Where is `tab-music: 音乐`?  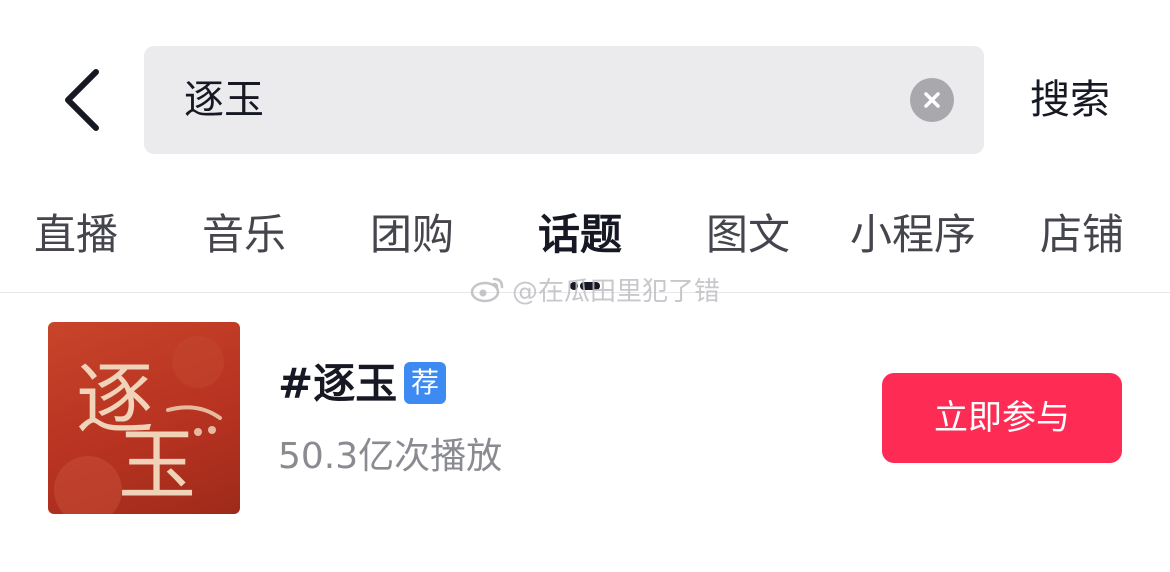 tab-music: 音乐 is located at coordinates (244, 235).